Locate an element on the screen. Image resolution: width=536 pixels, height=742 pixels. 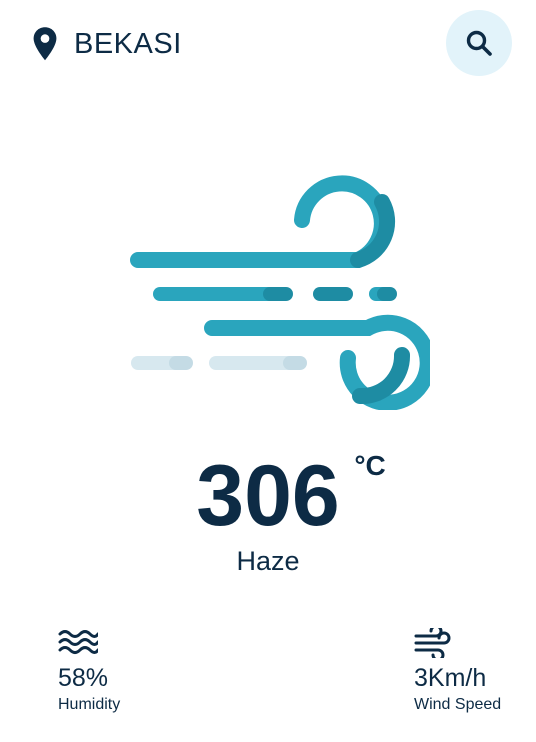
humidity-stat: 58% Humidity is located at coordinates (89, 671).